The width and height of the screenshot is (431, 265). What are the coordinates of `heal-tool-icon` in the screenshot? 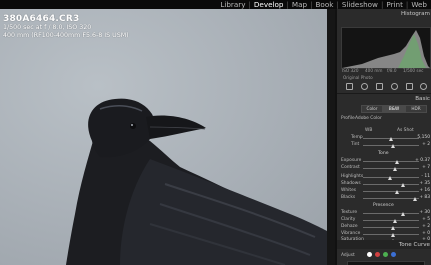 It's located at (364, 86).